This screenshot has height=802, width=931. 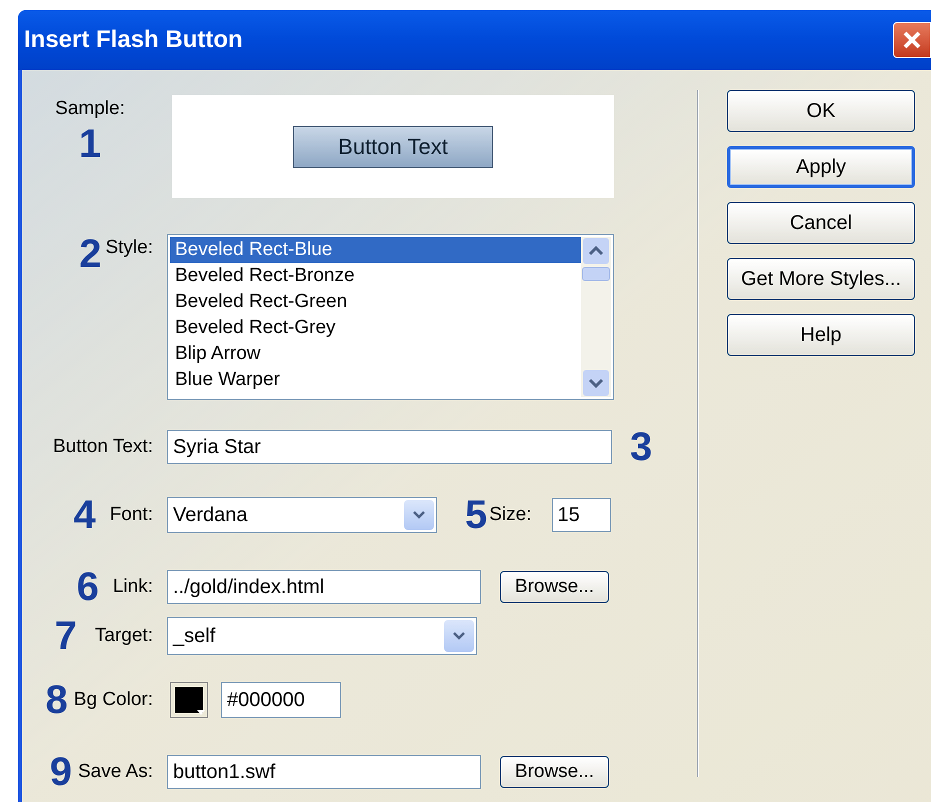 I want to click on step-number: 2, so click(x=90, y=254).